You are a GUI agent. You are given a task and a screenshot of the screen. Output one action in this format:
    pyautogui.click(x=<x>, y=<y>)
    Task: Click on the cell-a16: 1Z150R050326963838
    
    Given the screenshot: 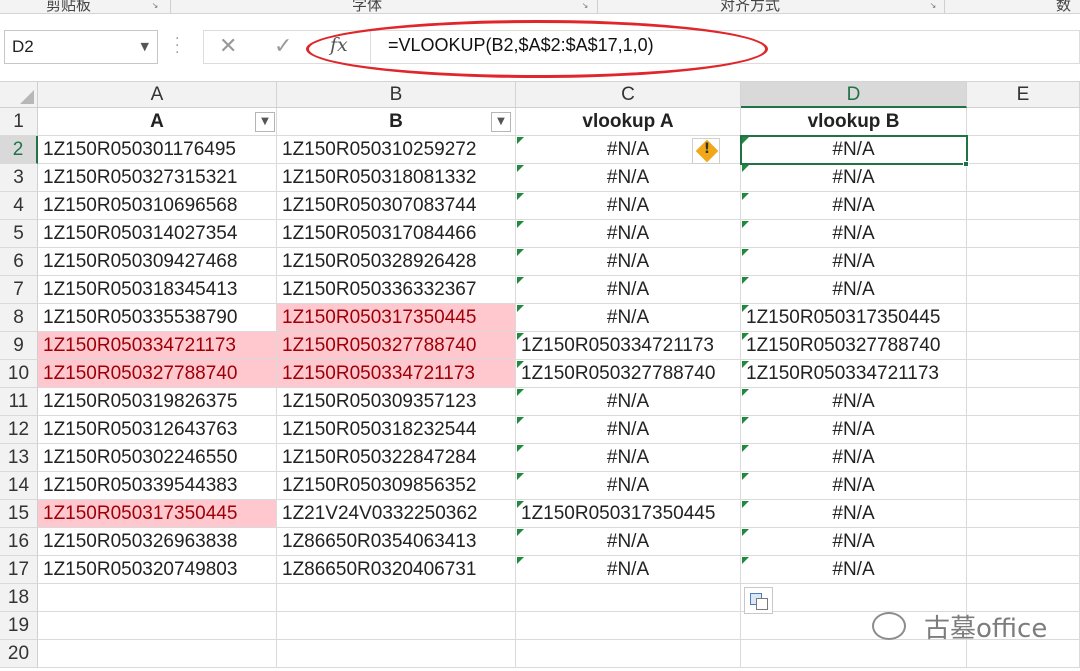 What is the action you would take?
    pyautogui.click(x=157, y=542)
    